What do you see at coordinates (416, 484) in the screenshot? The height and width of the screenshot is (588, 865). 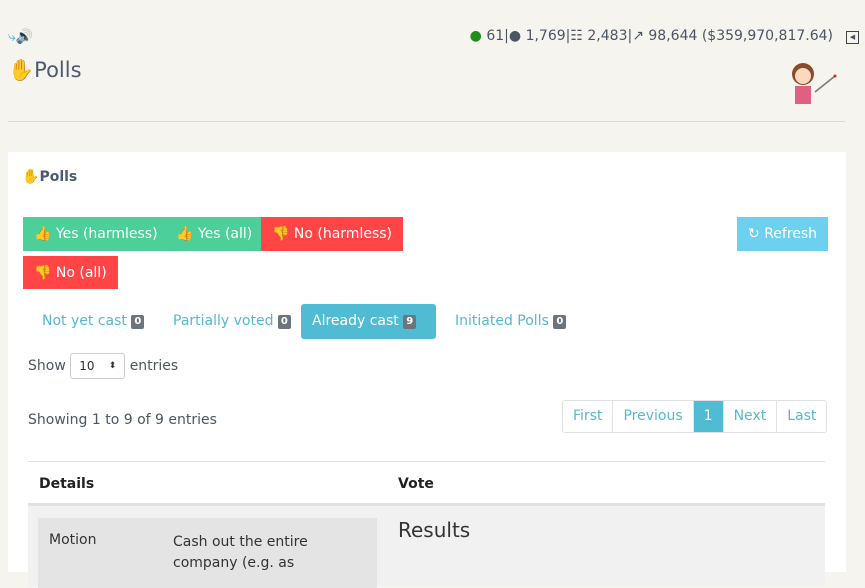 I see `col-vote: Vote` at bounding box center [416, 484].